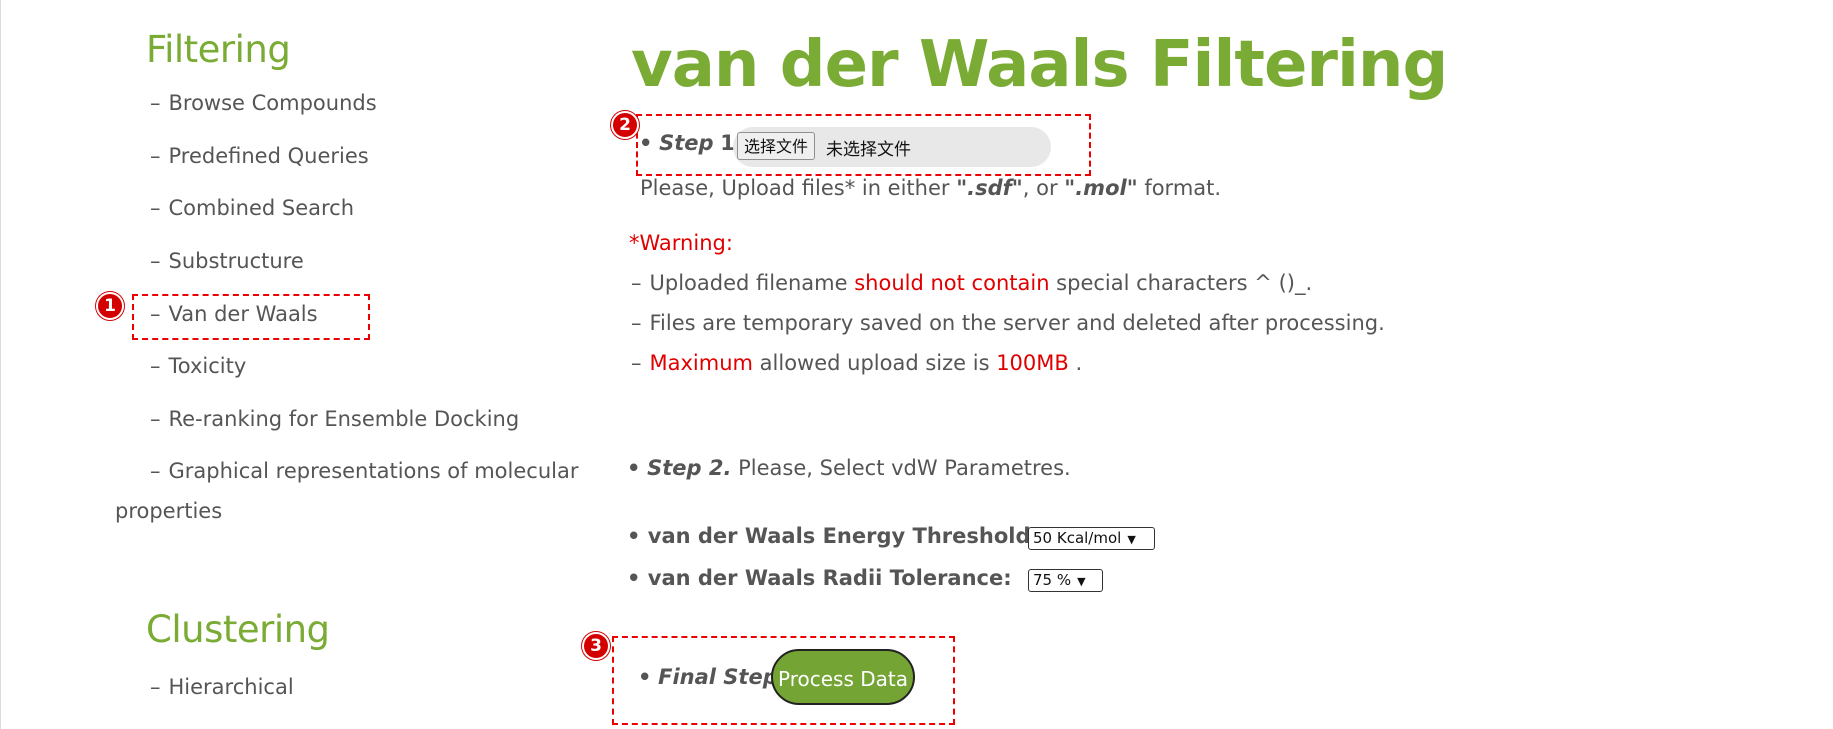 Image resolution: width=1833 pixels, height=729 pixels. I want to click on page-left-border, so click(0, 364).